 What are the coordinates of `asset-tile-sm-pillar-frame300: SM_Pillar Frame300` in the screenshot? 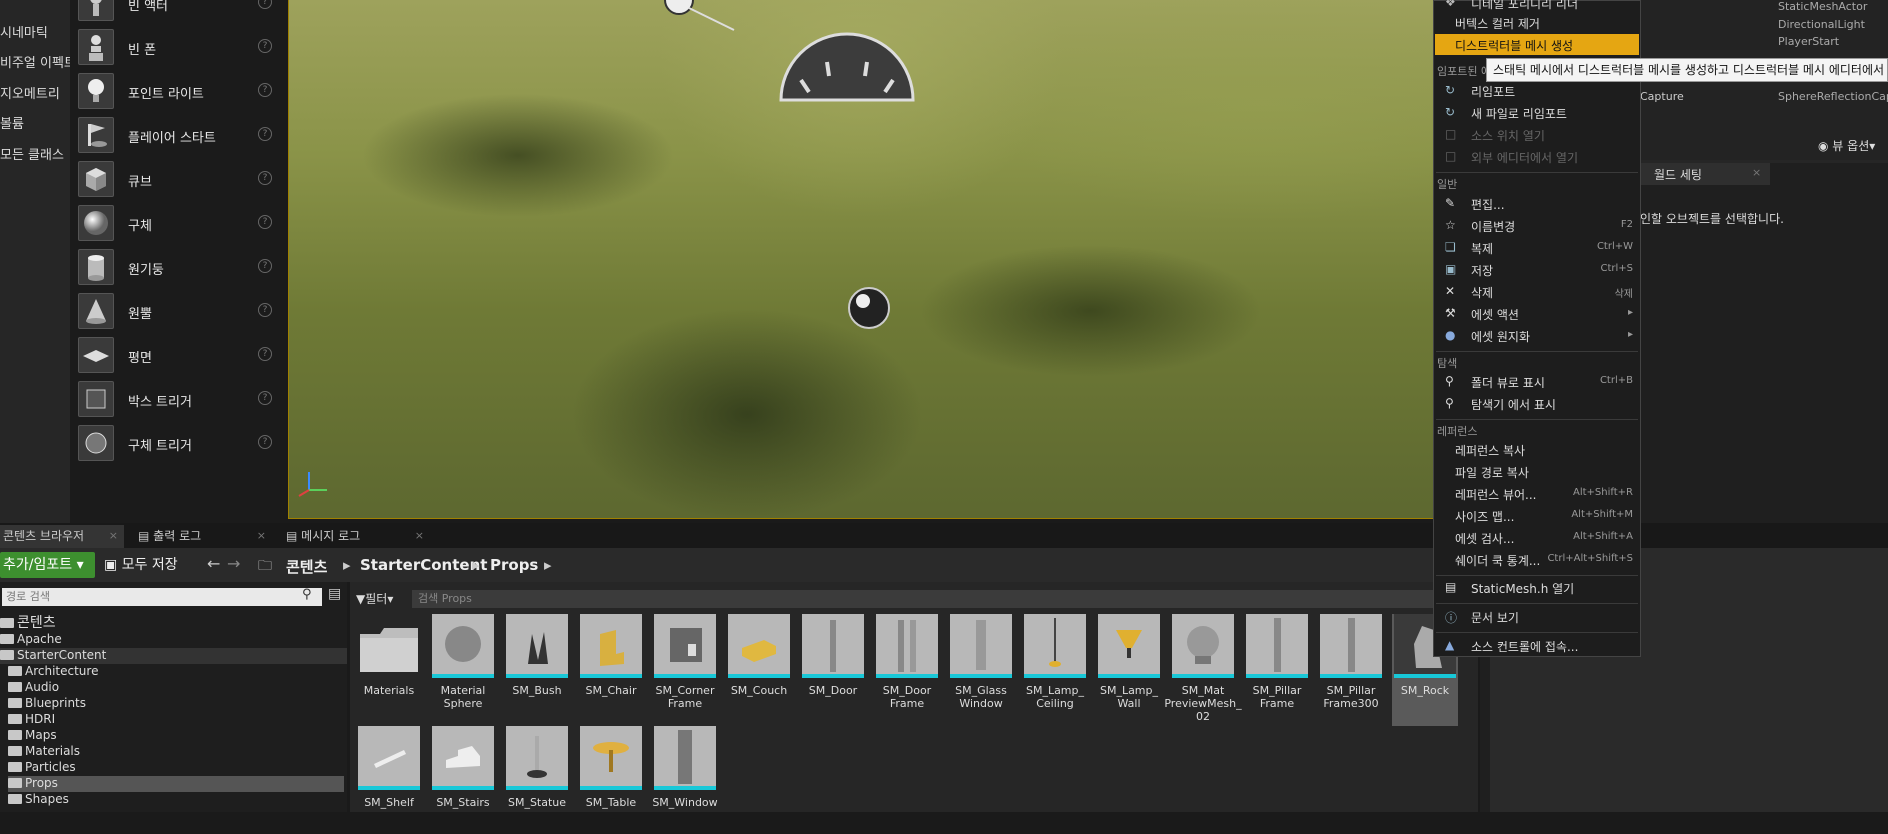 It's located at (1351, 668).